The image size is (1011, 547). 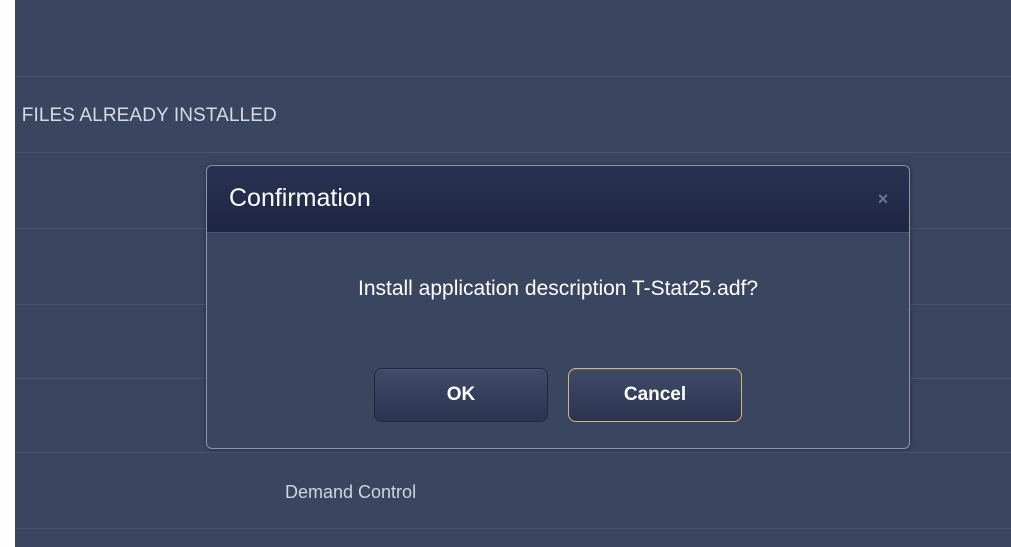 What do you see at coordinates (300, 198) in the screenshot?
I see `dialog-title: Confirmation` at bounding box center [300, 198].